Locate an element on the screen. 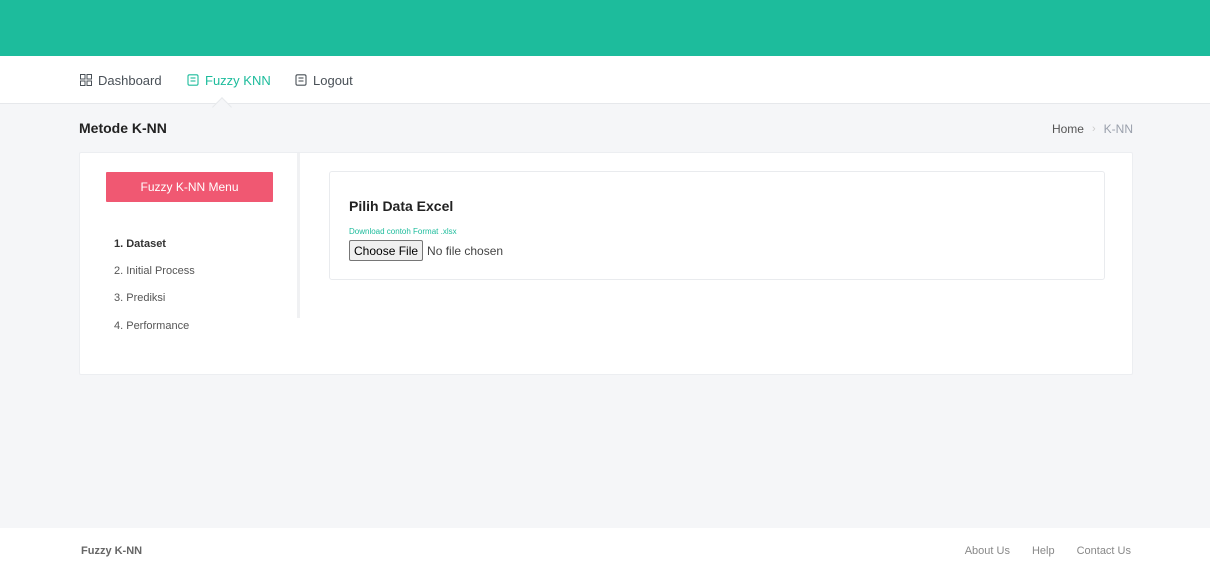 This screenshot has width=1210, height=572. sidebar-item-dataset: 1. Dataset is located at coordinates (140, 244).